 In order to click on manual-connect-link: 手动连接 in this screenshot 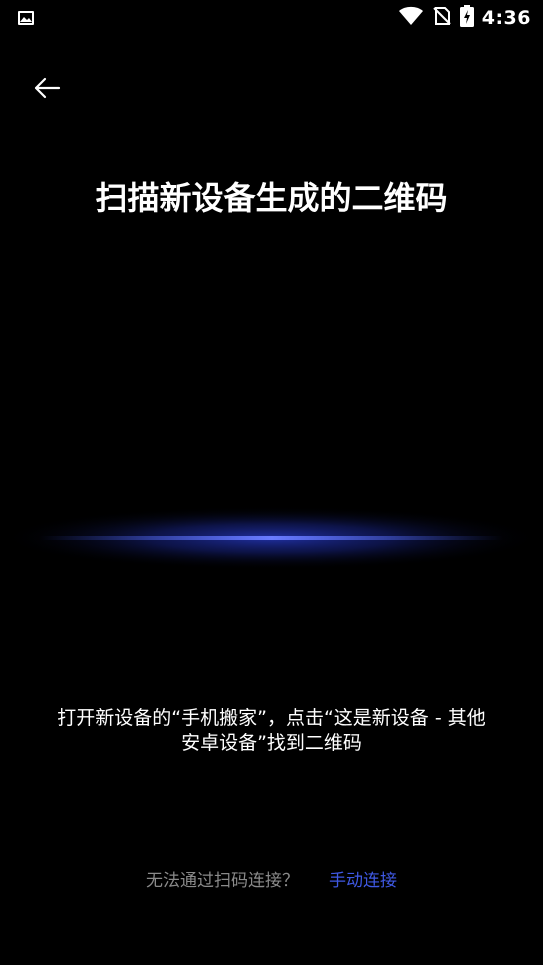, I will do `click(363, 878)`.